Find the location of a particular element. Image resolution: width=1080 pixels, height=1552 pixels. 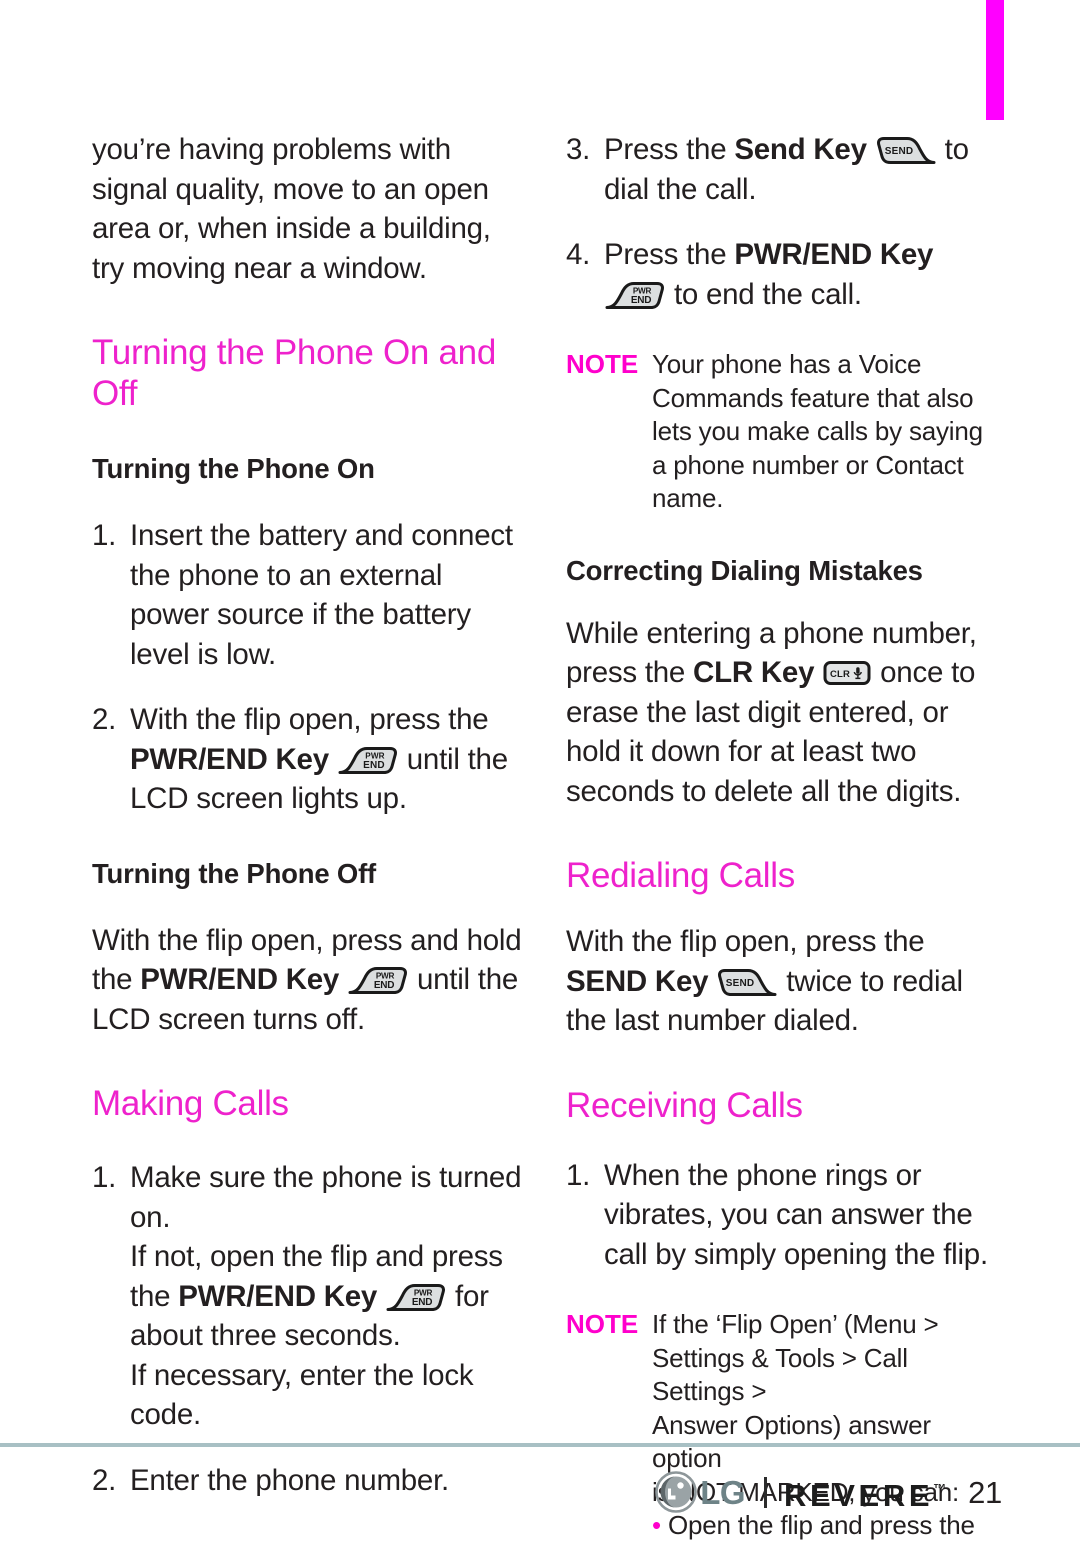

lg-wordmark: LG is located at coordinates (723, 1492).